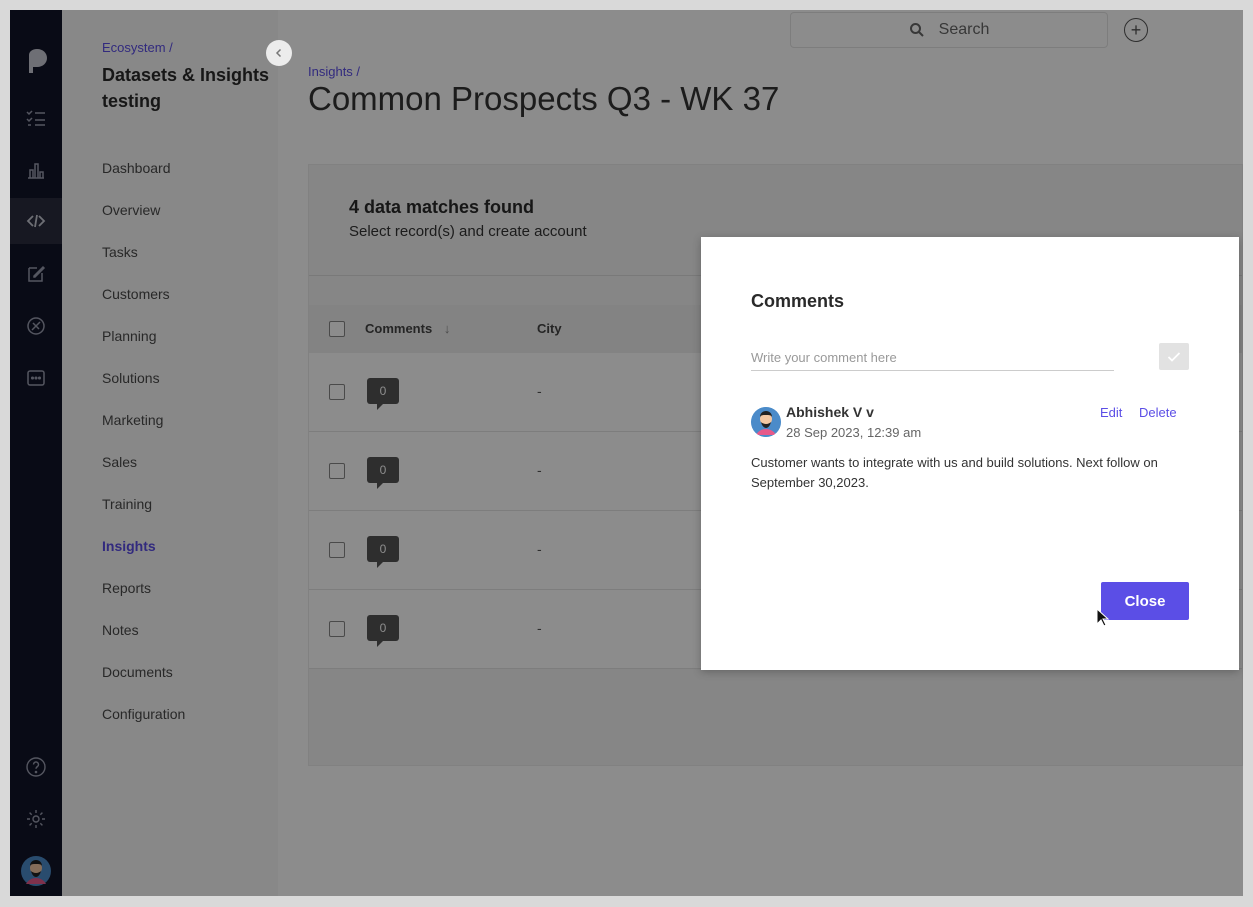 This screenshot has width=1253, height=907. I want to click on modal-title: Comments, so click(798, 301).